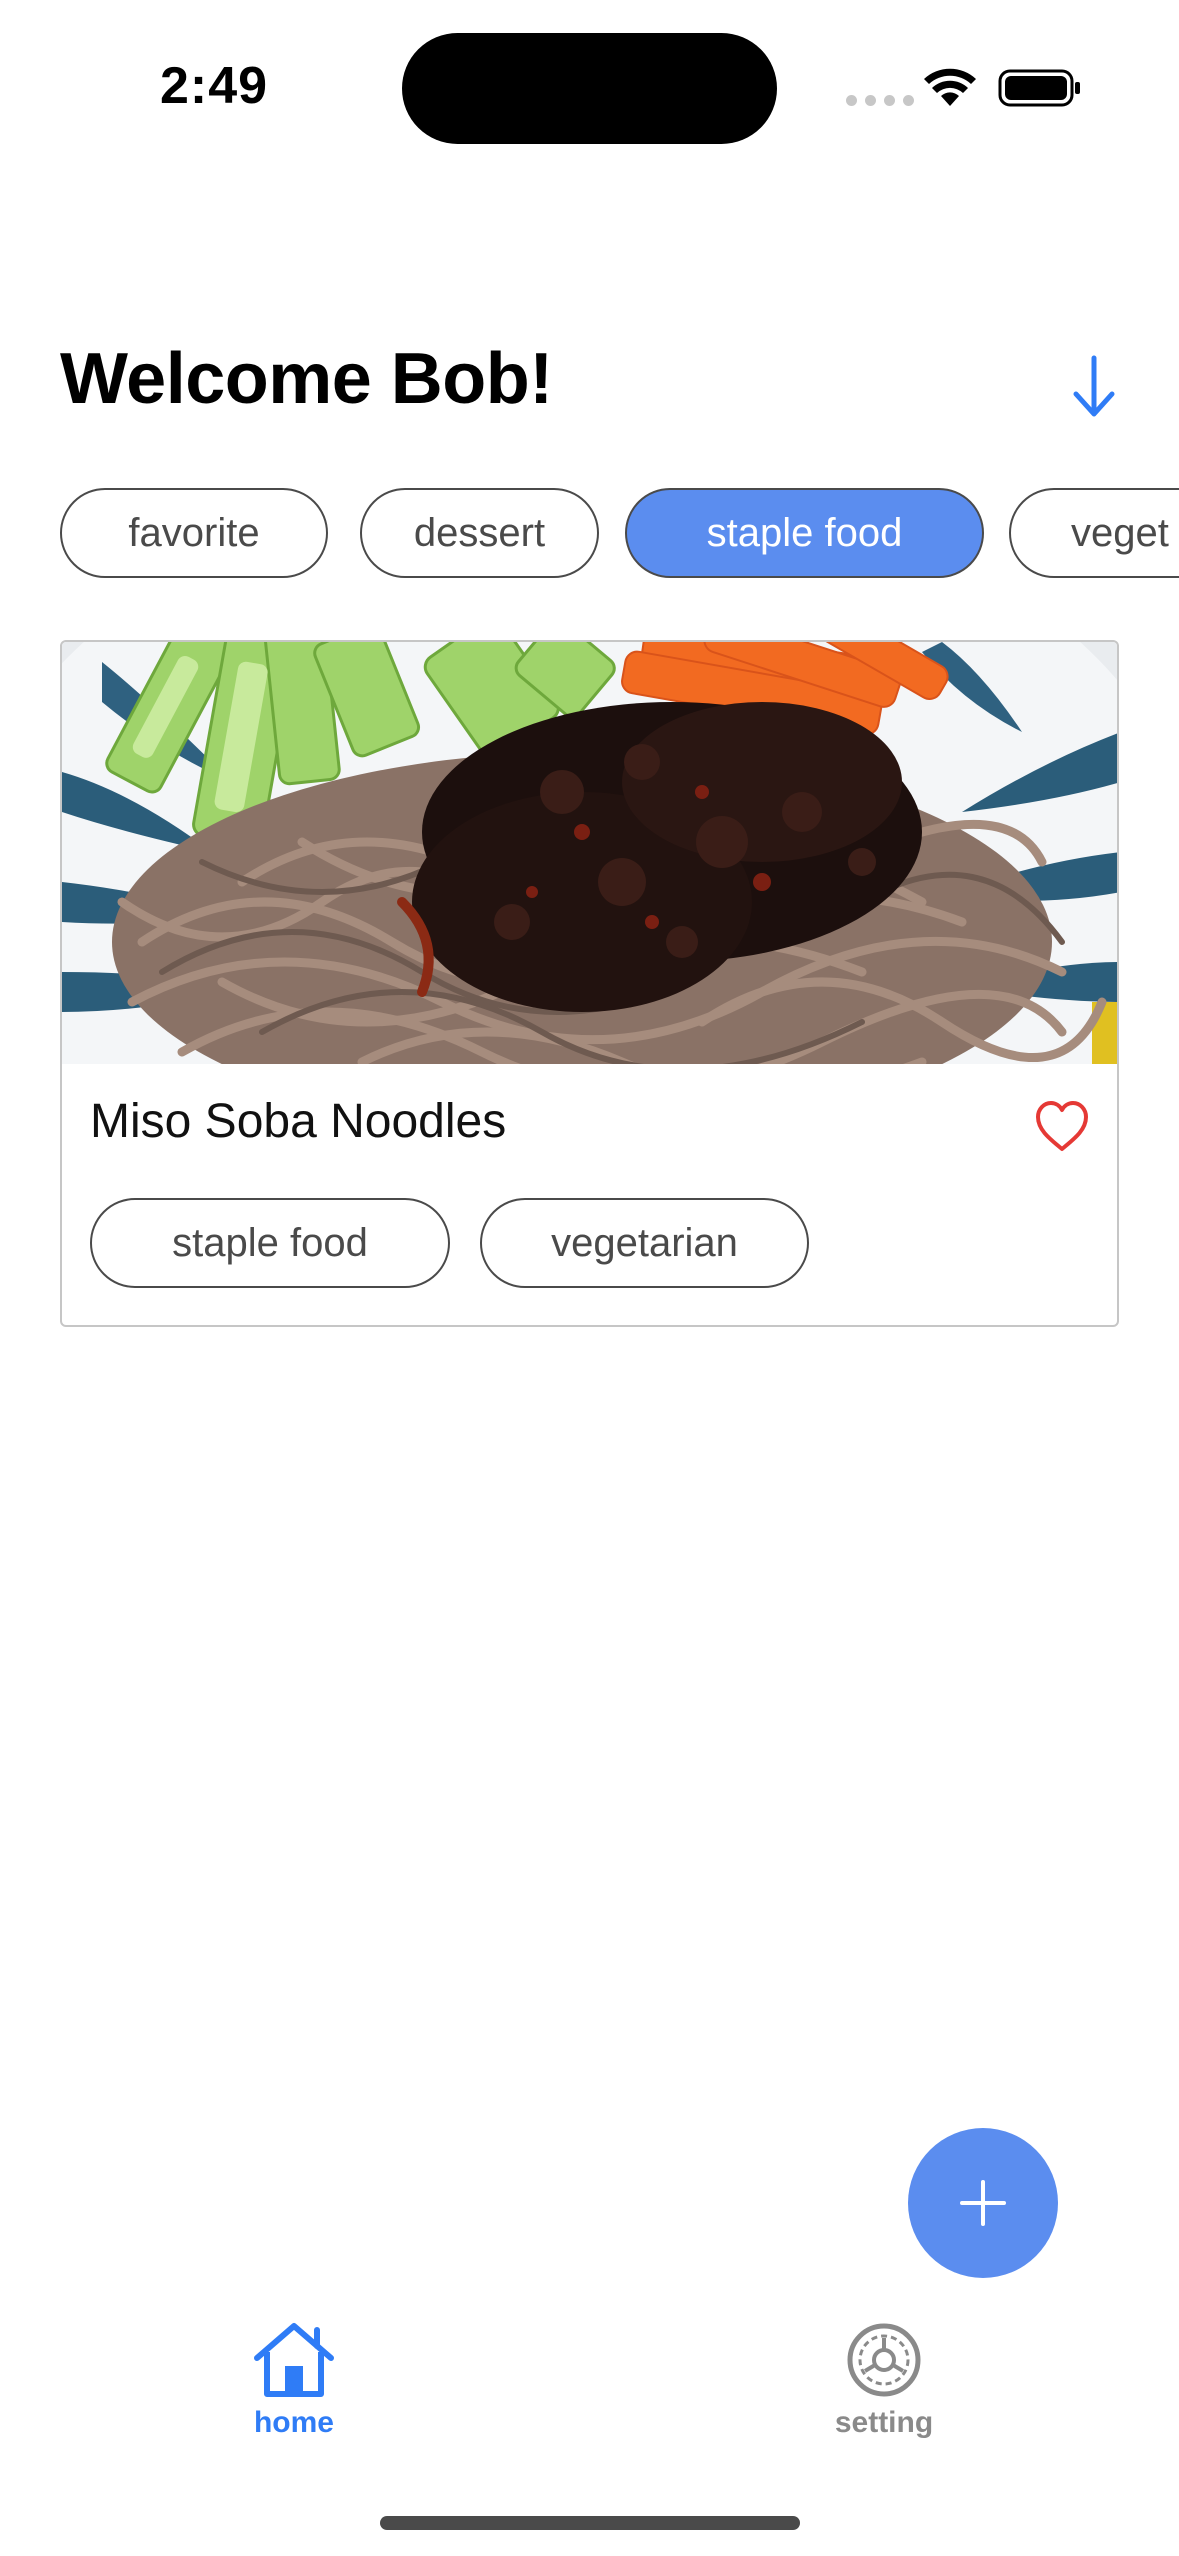 The width and height of the screenshot is (1179, 2556). What do you see at coordinates (884, 2360) in the screenshot?
I see `gear-icon` at bounding box center [884, 2360].